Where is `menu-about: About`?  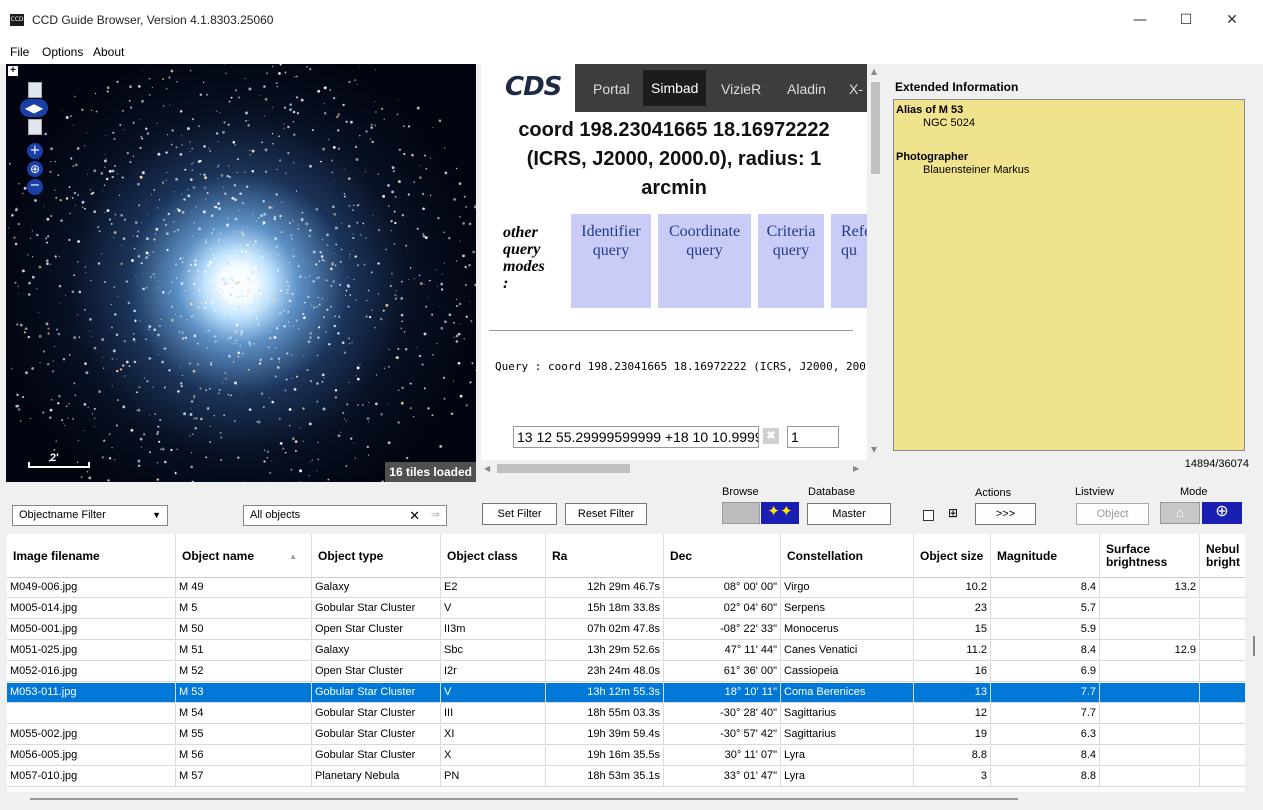 menu-about: About is located at coordinates (108, 52).